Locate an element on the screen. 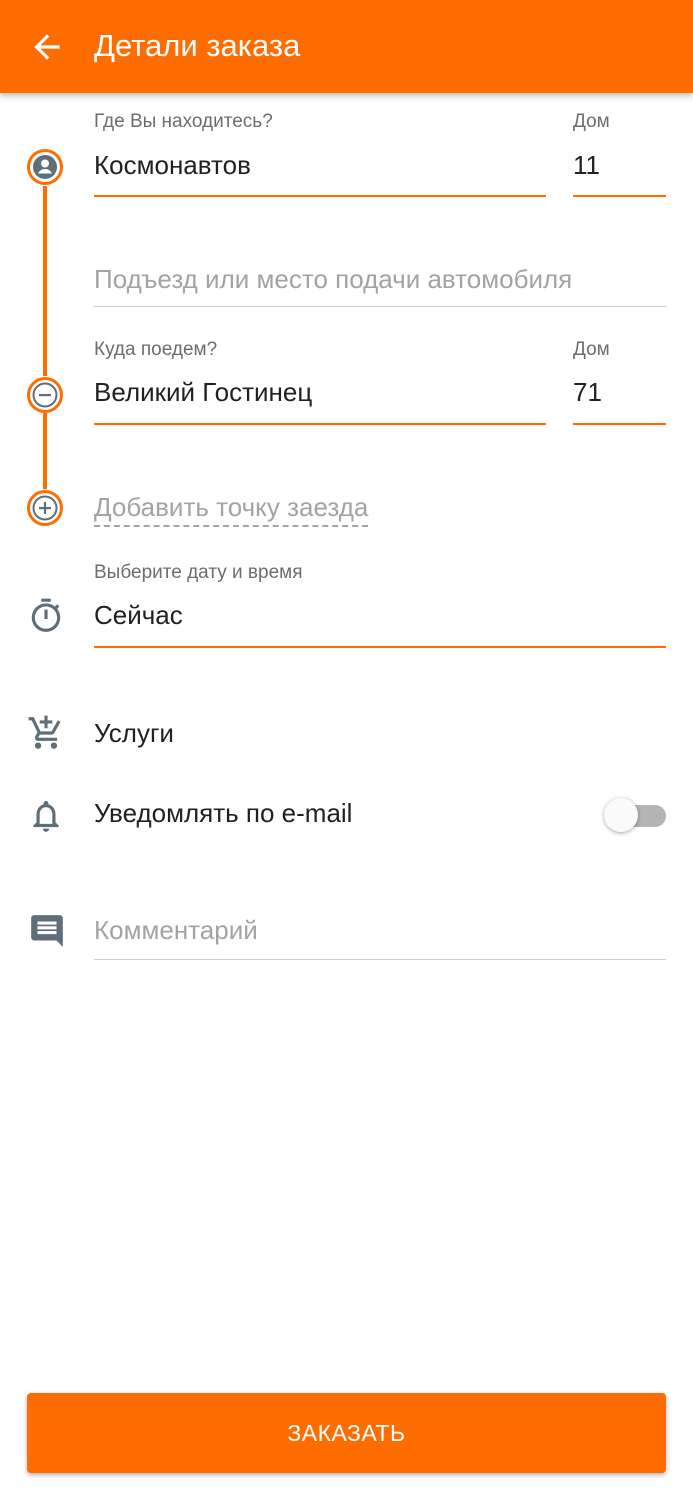 The height and width of the screenshot is (1500, 693). bell-icon is located at coordinates (46, 816).